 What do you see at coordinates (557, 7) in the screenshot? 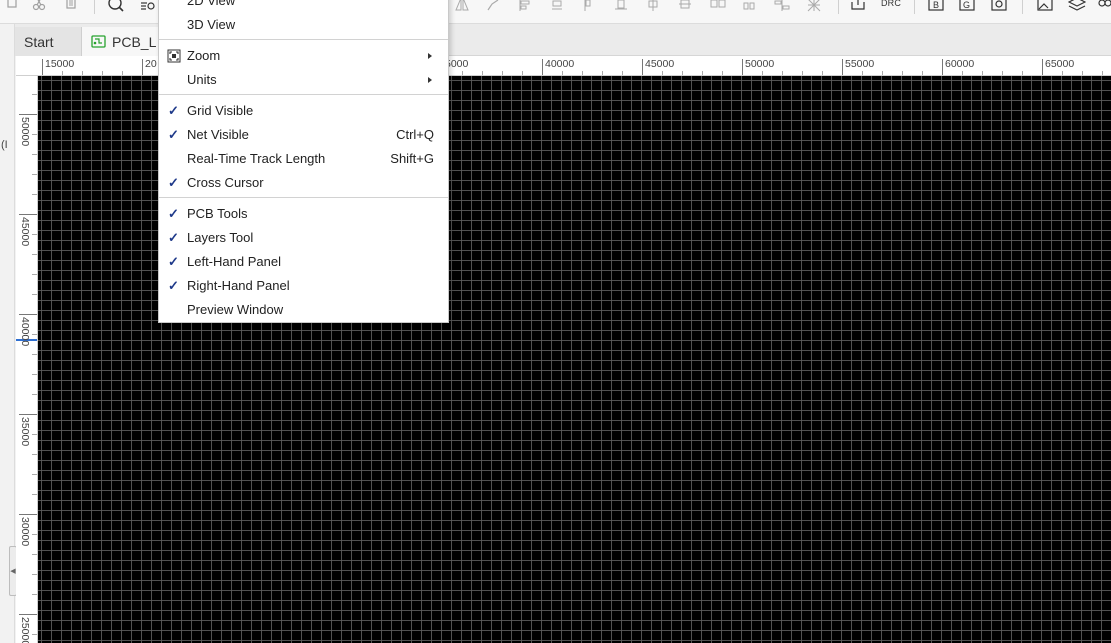
I see `align-right-icon` at bounding box center [557, 7].